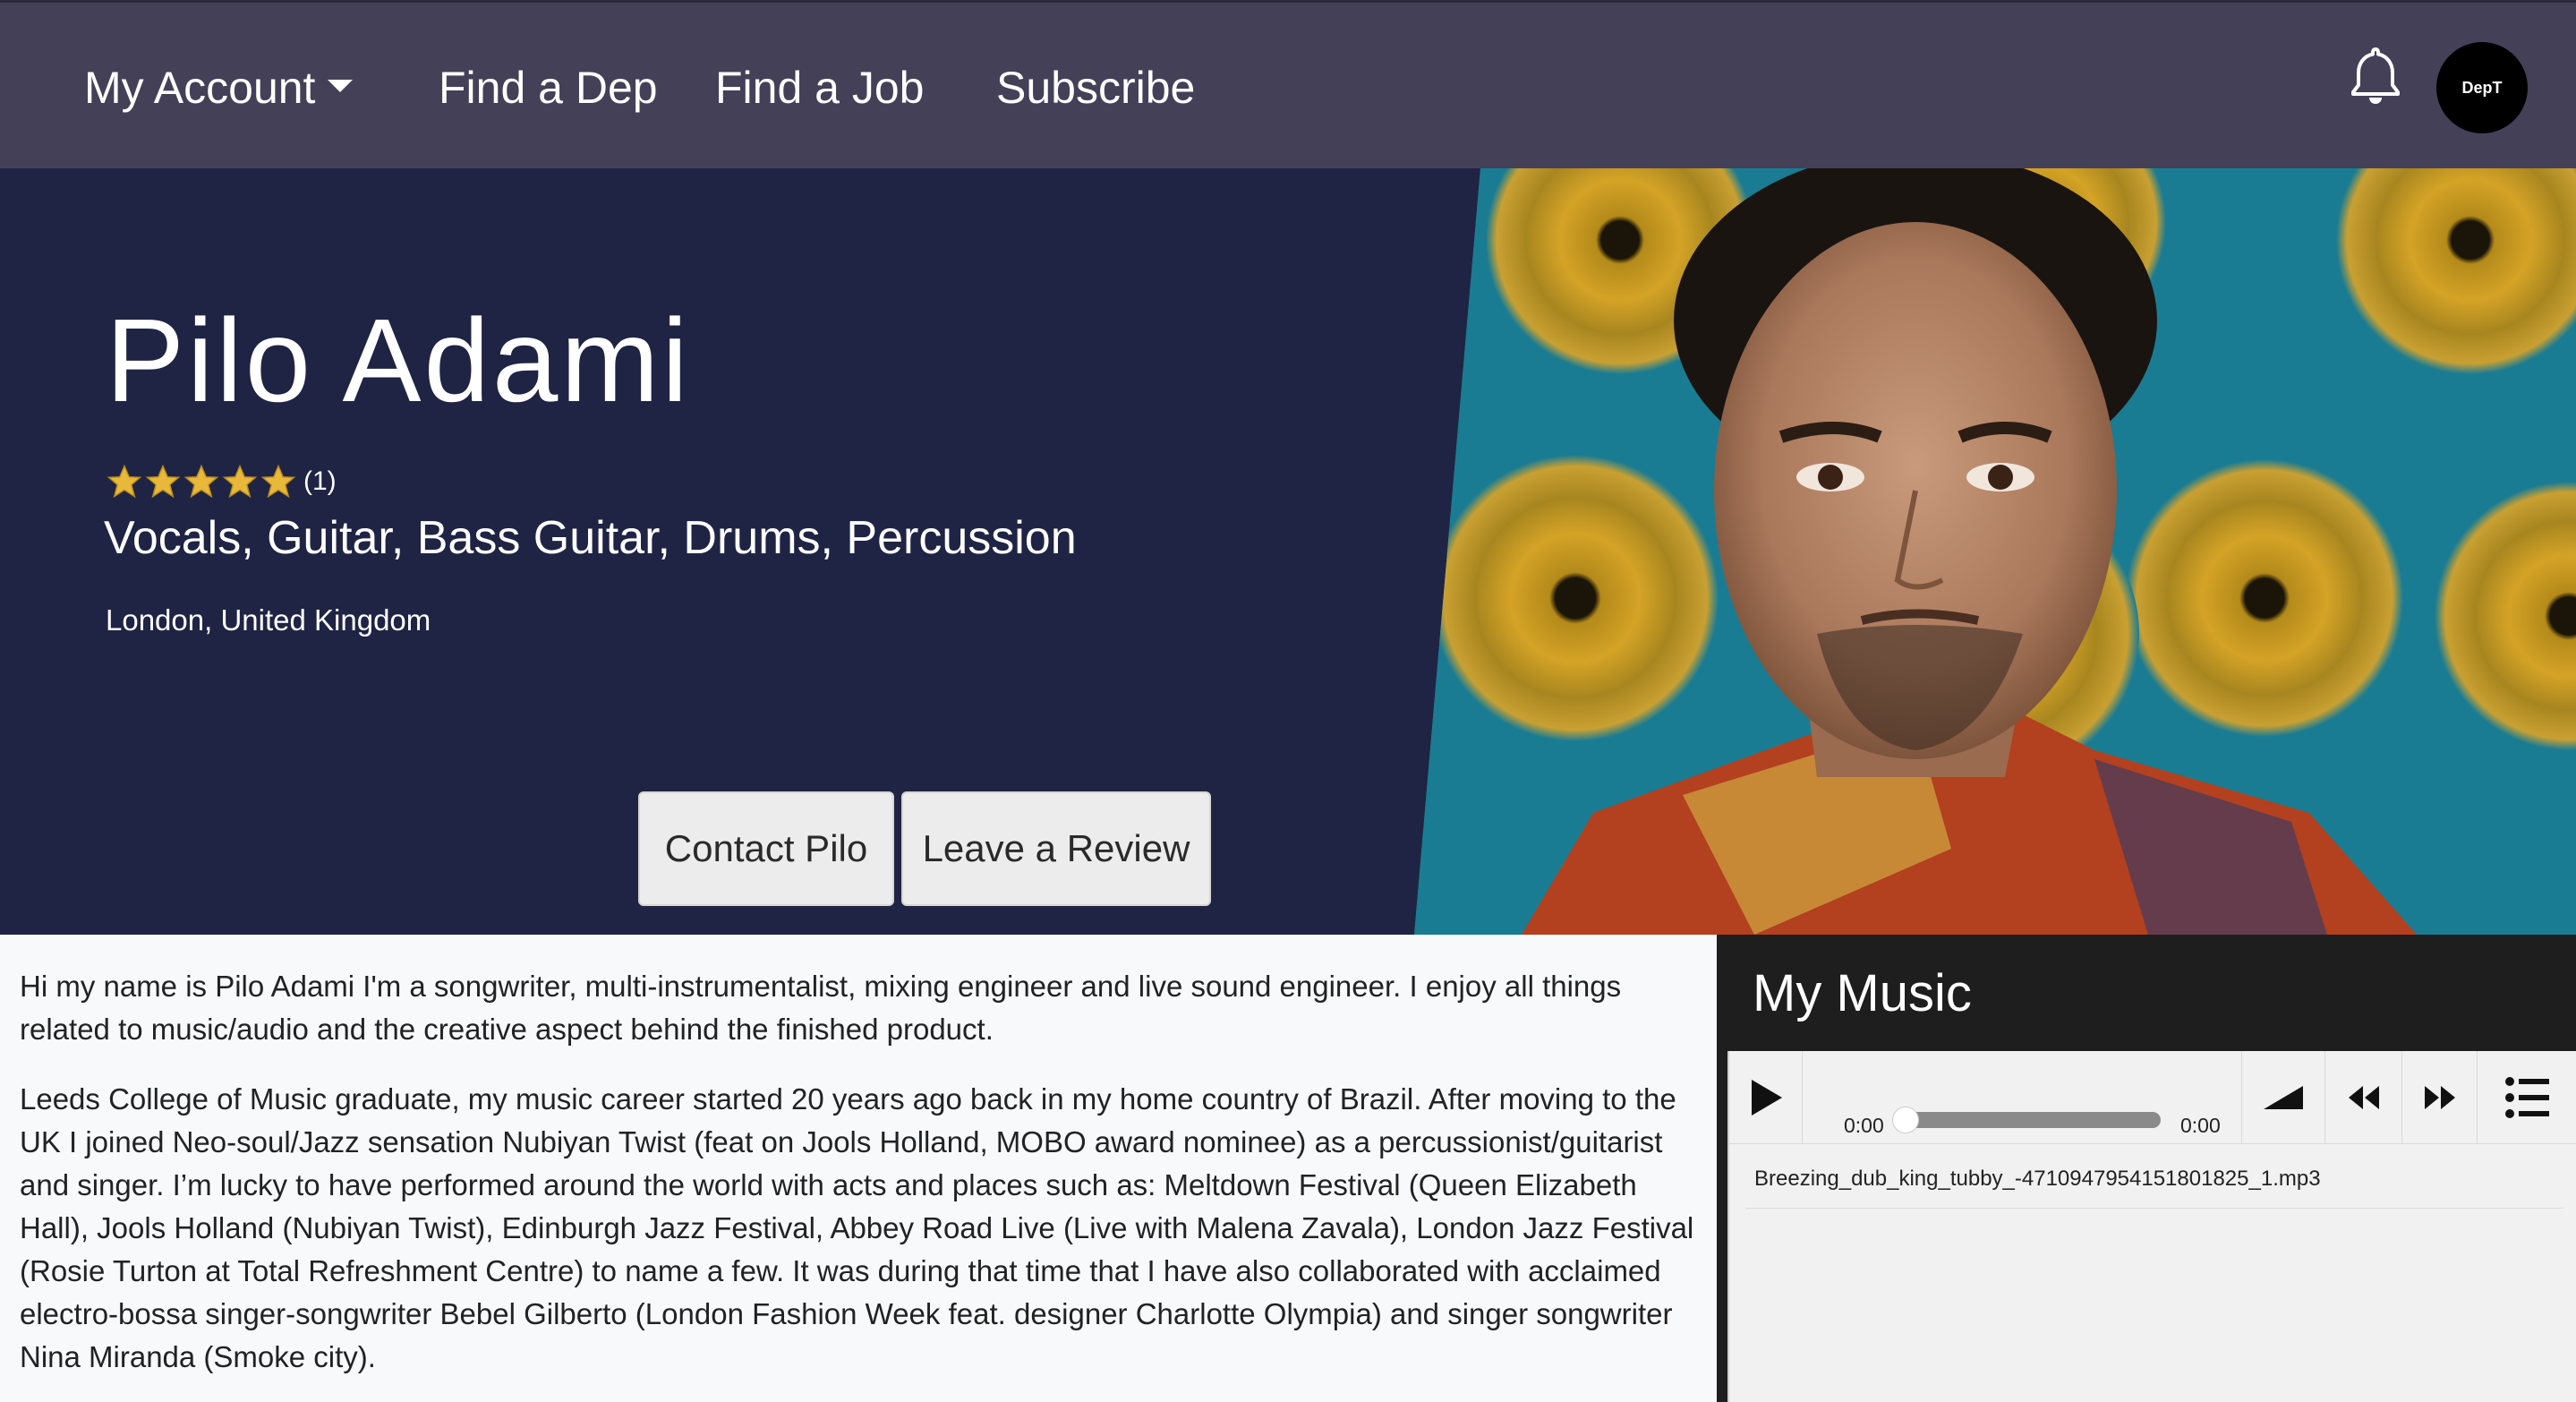 Image resolution: width=2576 pixels, height=1402 pixels. Describe the element at coordinates (398, 360) in the screenshot. I see `profile-name: Pilo Adami` at that location.